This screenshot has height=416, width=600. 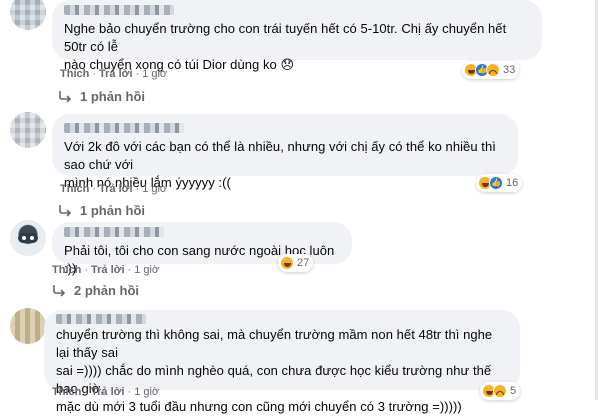 I want to click on reaction-summary: 👍 33, so click(x=491, y=70).